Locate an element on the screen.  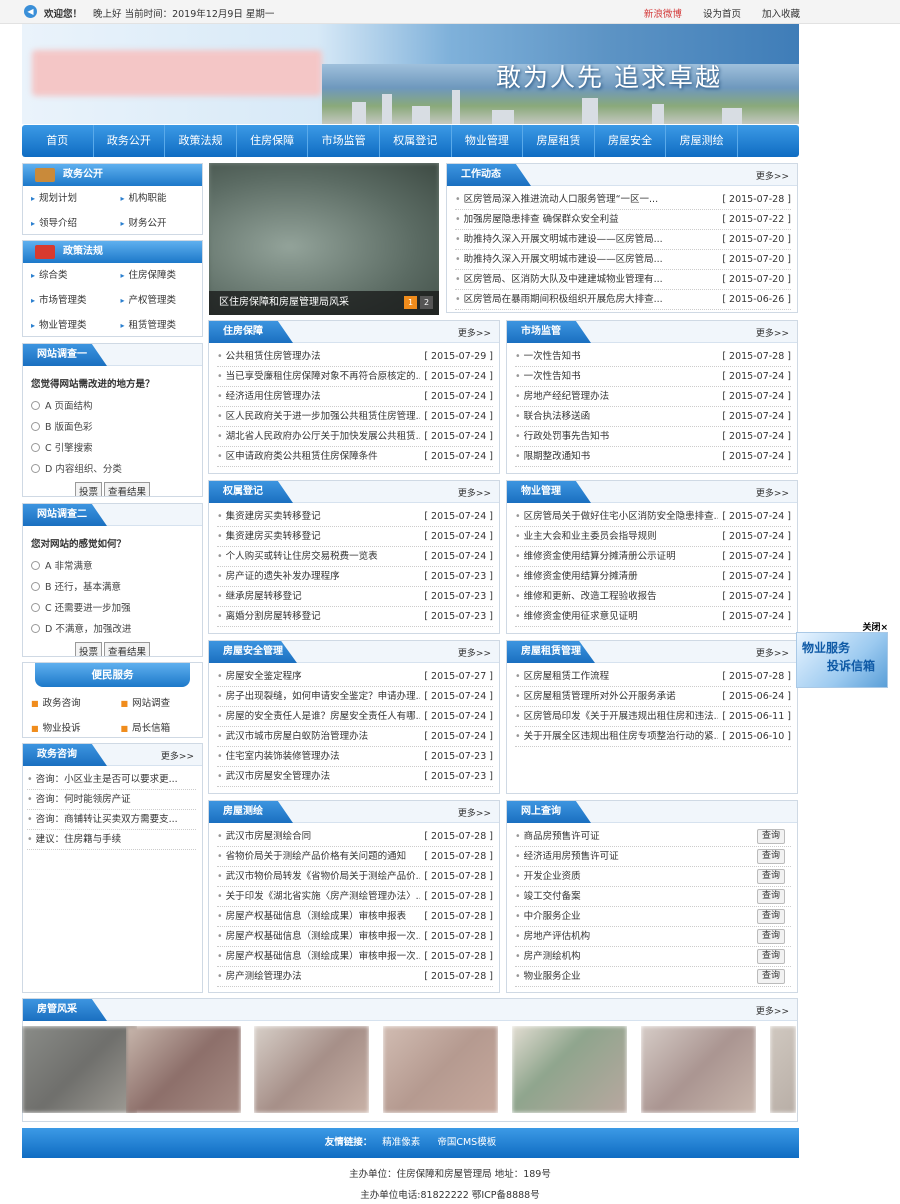
floating-ad: 关闭× 物业服务 投诉信箱 is located at coordinates (842, 655).